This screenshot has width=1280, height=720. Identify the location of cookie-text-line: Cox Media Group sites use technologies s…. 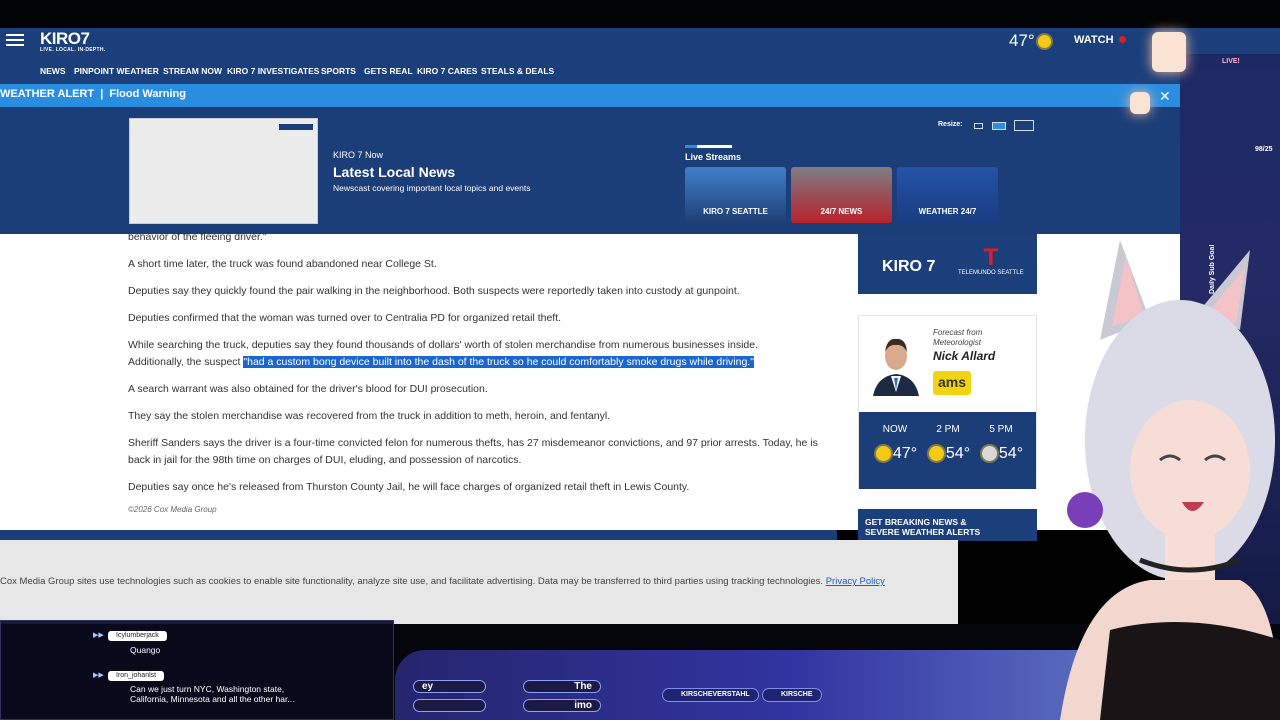
(442, 581).